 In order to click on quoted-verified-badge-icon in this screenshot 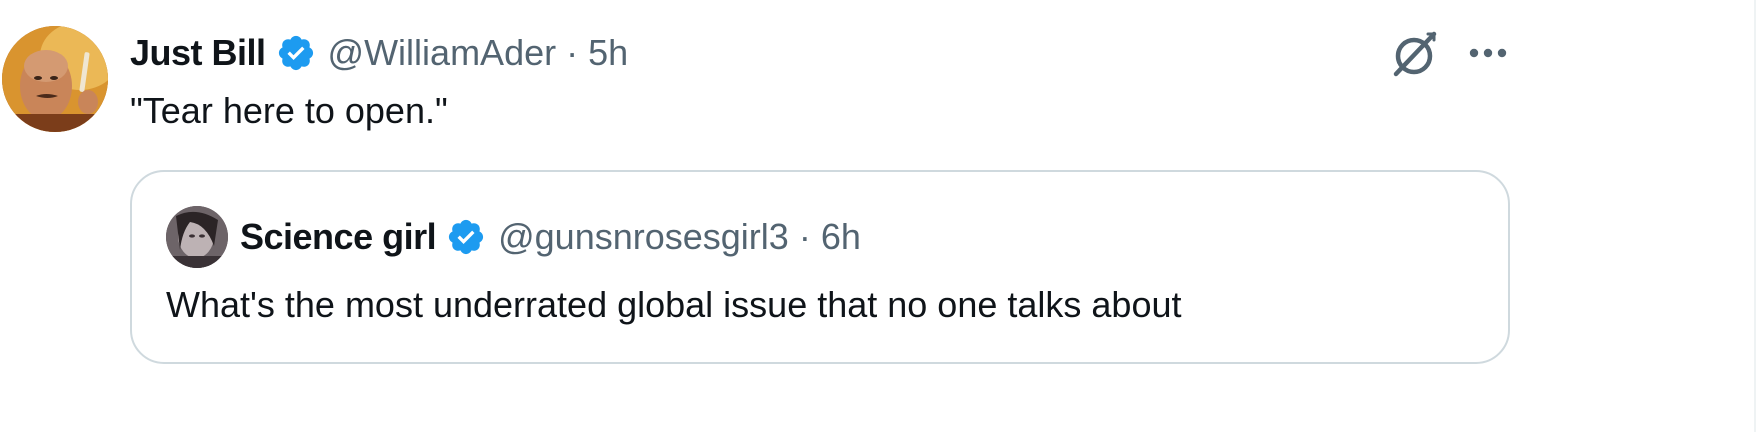, I will do `click(466, 237)`.